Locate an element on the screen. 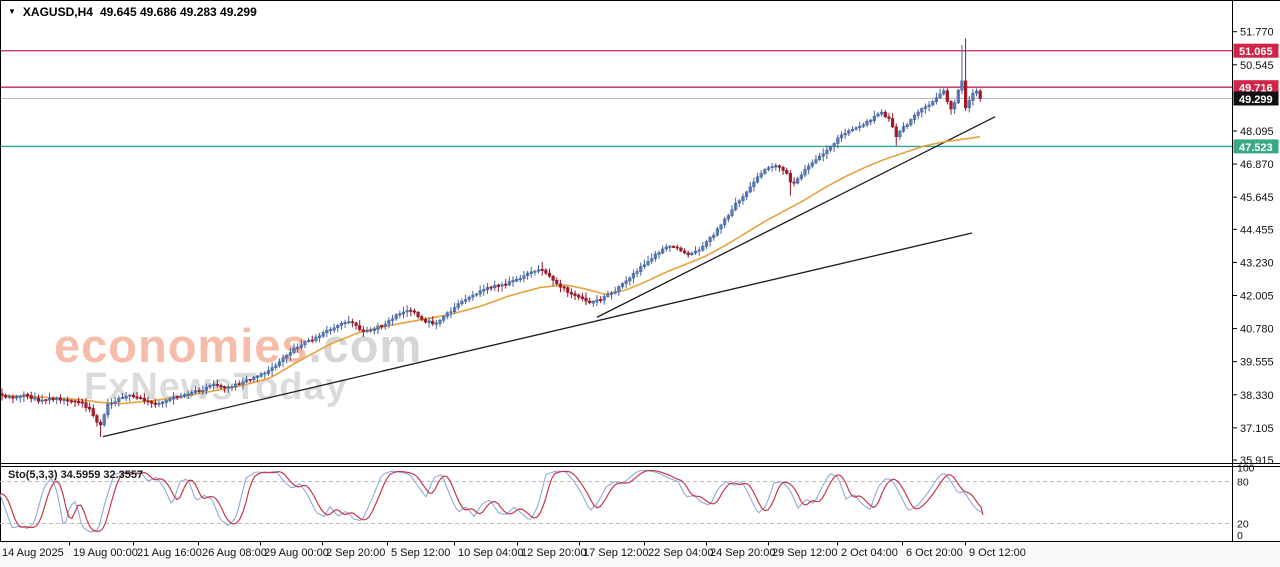 The height and width of the screenshot is (567, 1280). symbol-period-label: XAGUSD,H4 is located at coordinates (57, 12).